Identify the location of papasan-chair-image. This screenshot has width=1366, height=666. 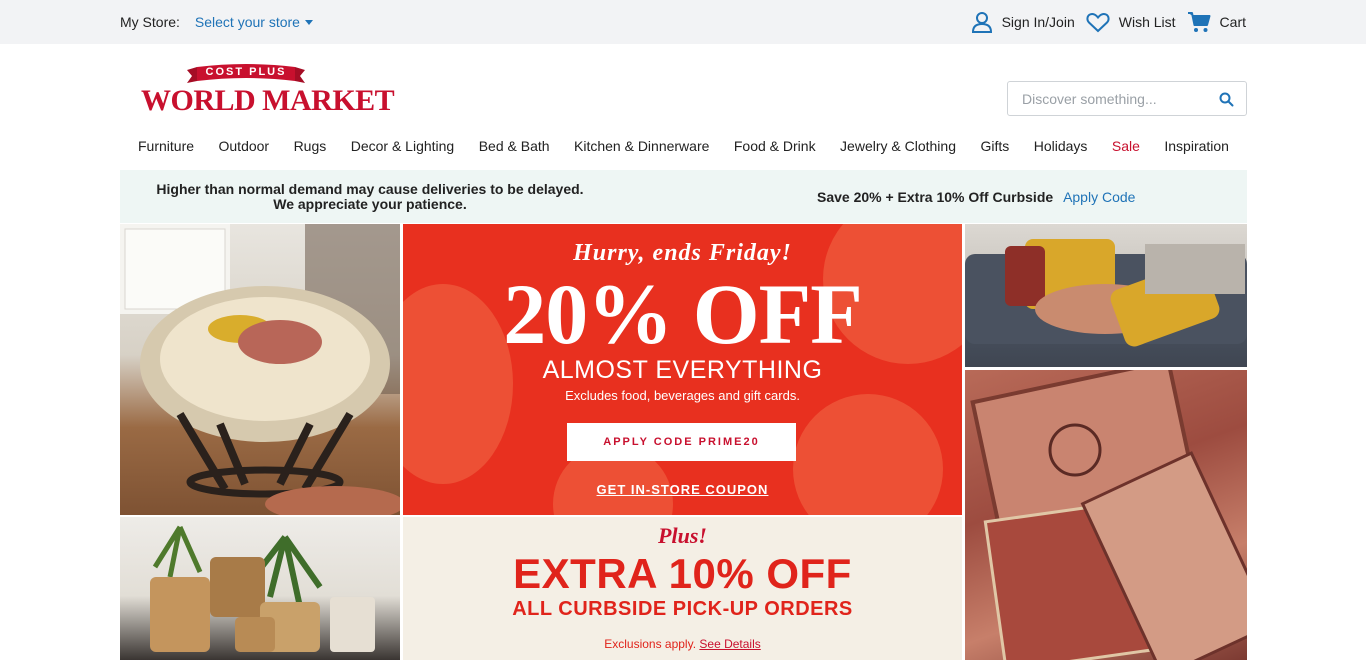
(260, 369).